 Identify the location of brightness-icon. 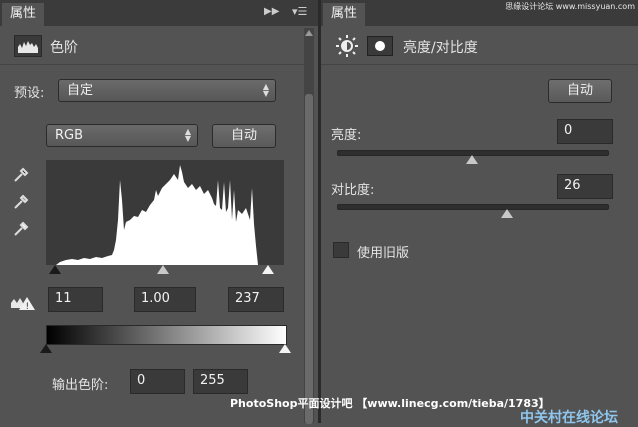
(347, 48).